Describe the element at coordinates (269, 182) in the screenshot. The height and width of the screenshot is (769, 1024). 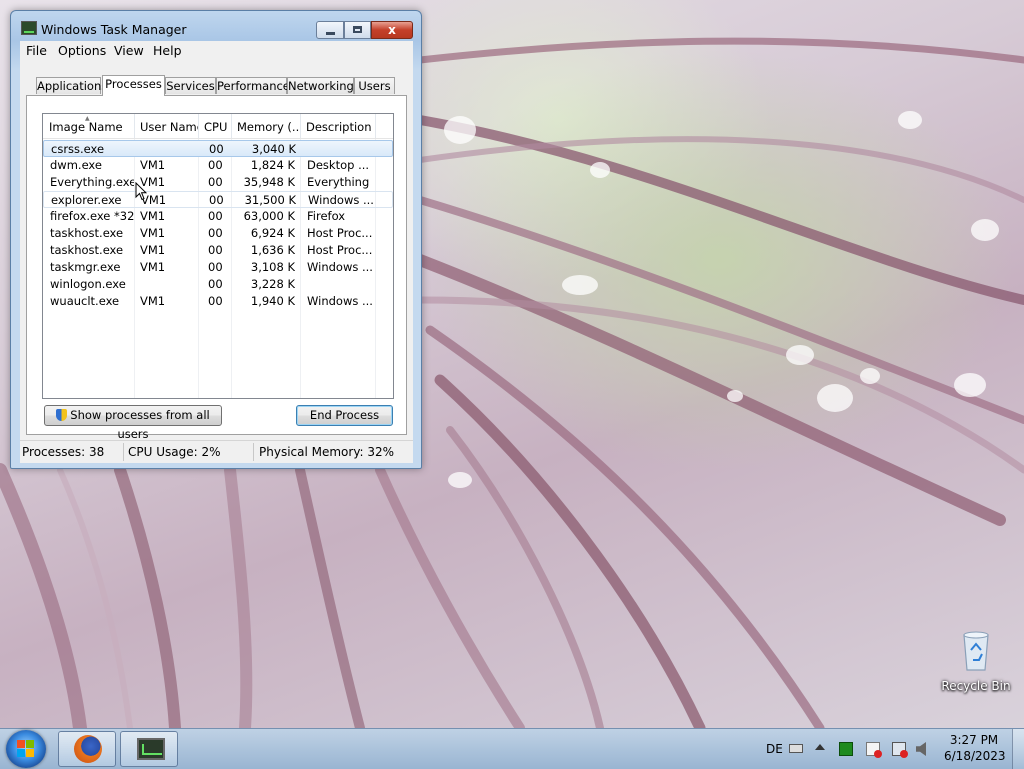
I see `cell-memory: 35,948 K` at that location.